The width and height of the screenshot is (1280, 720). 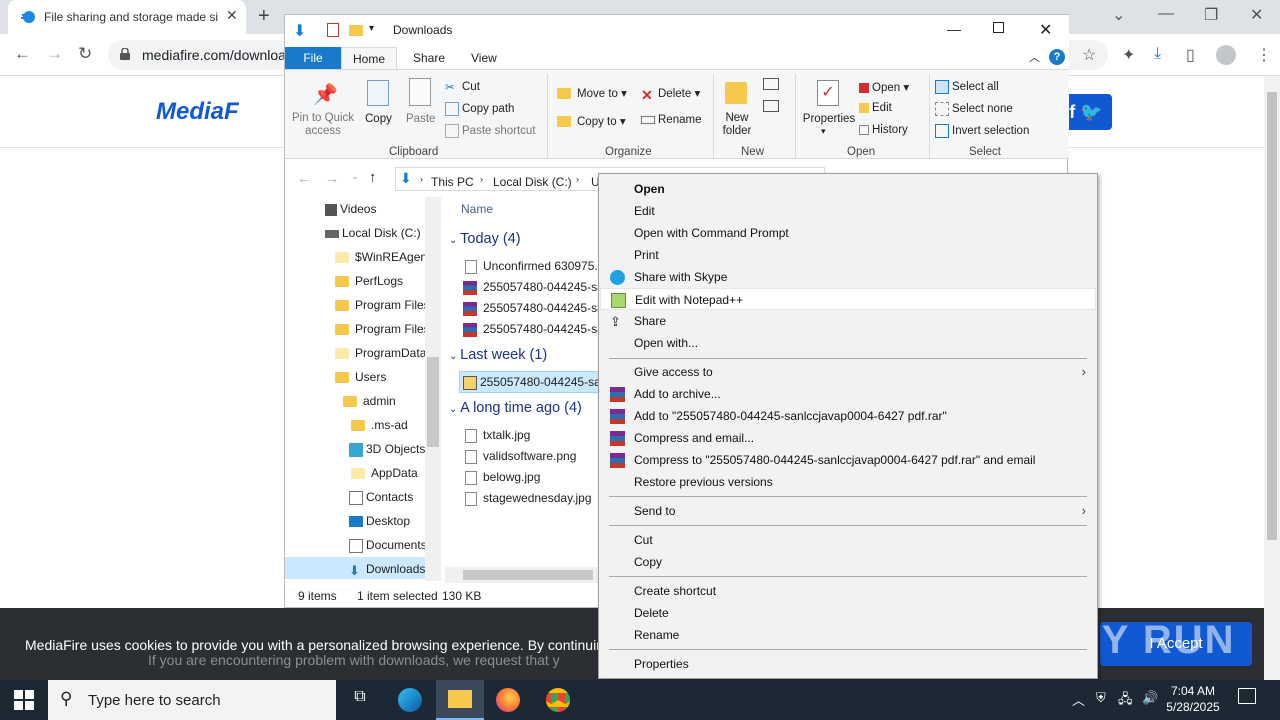 I want to click on history-button: History, so click(x=883, y=130).